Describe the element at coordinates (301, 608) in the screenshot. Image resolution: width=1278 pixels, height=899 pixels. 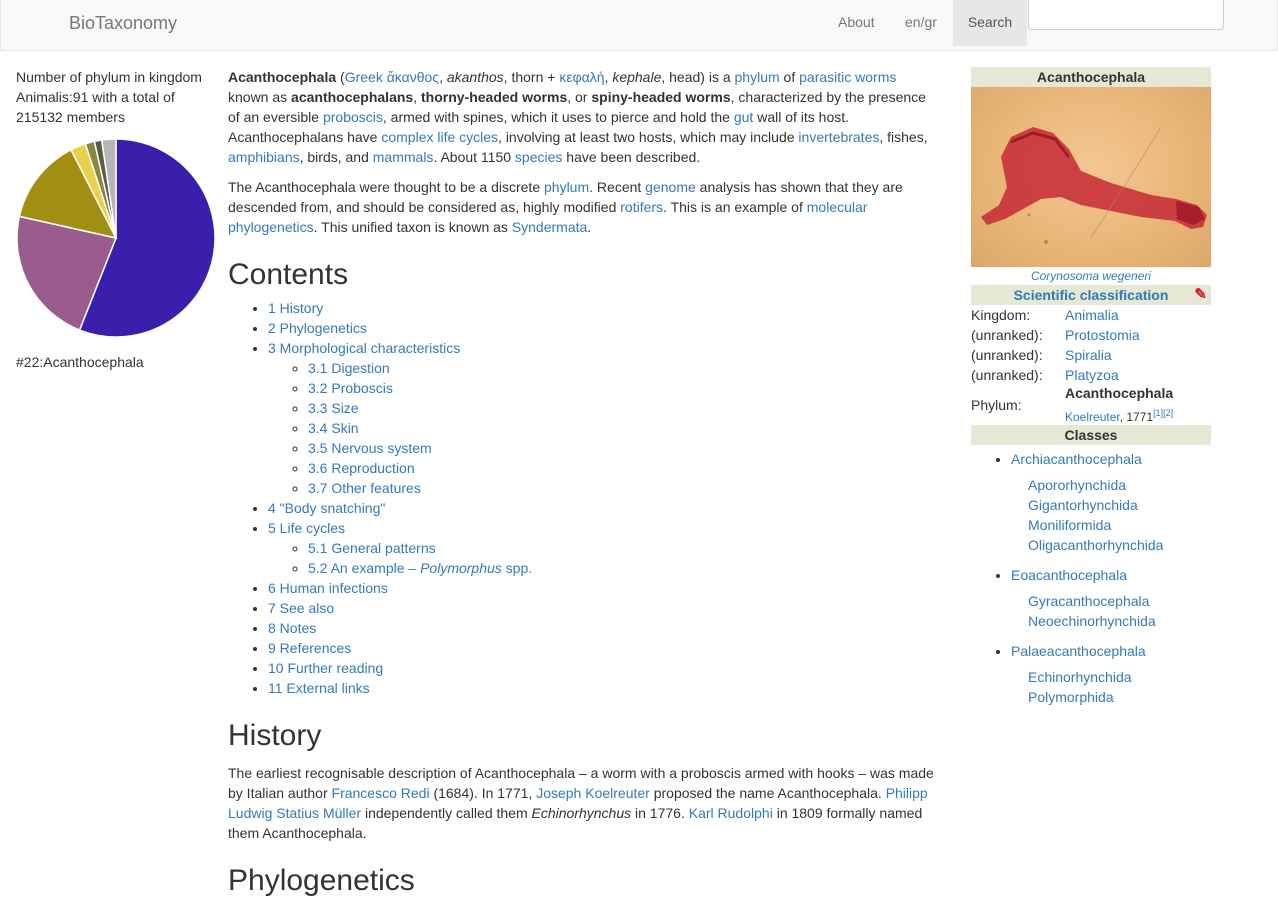
I see `toc-link: 7 See also` at that location.